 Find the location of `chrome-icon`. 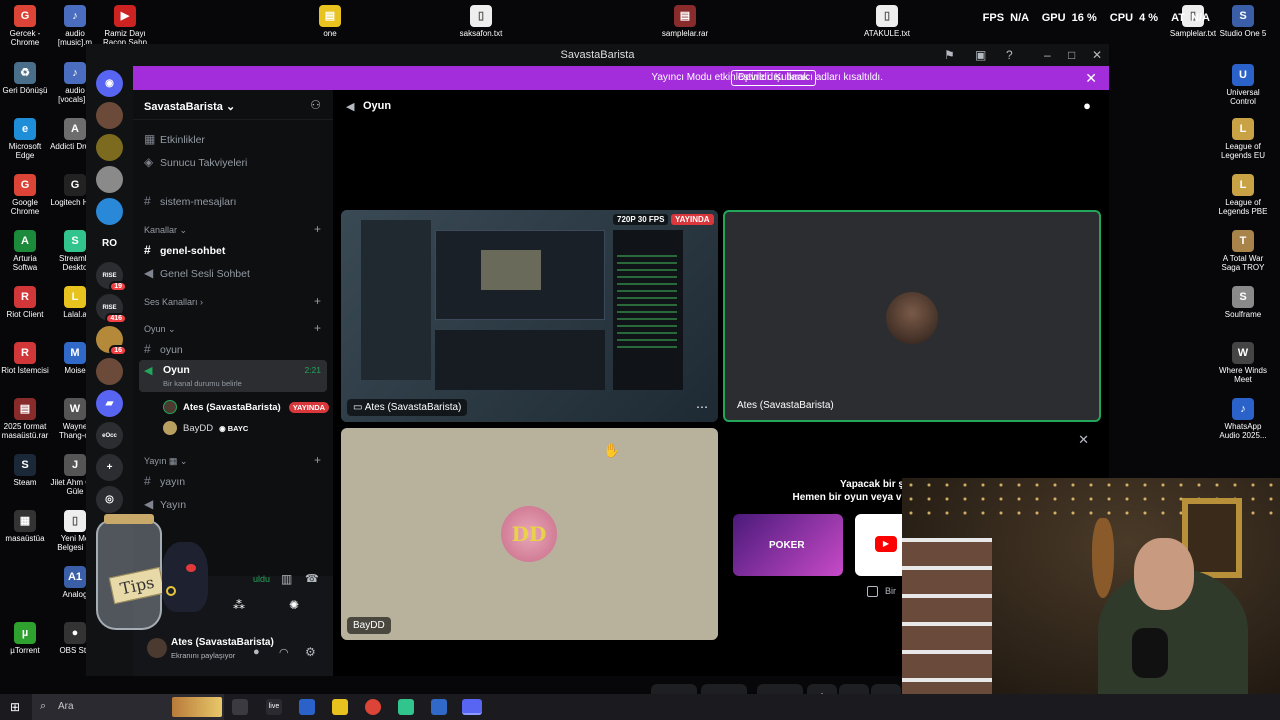

chrome-icon is located at coordinates (373, 707).